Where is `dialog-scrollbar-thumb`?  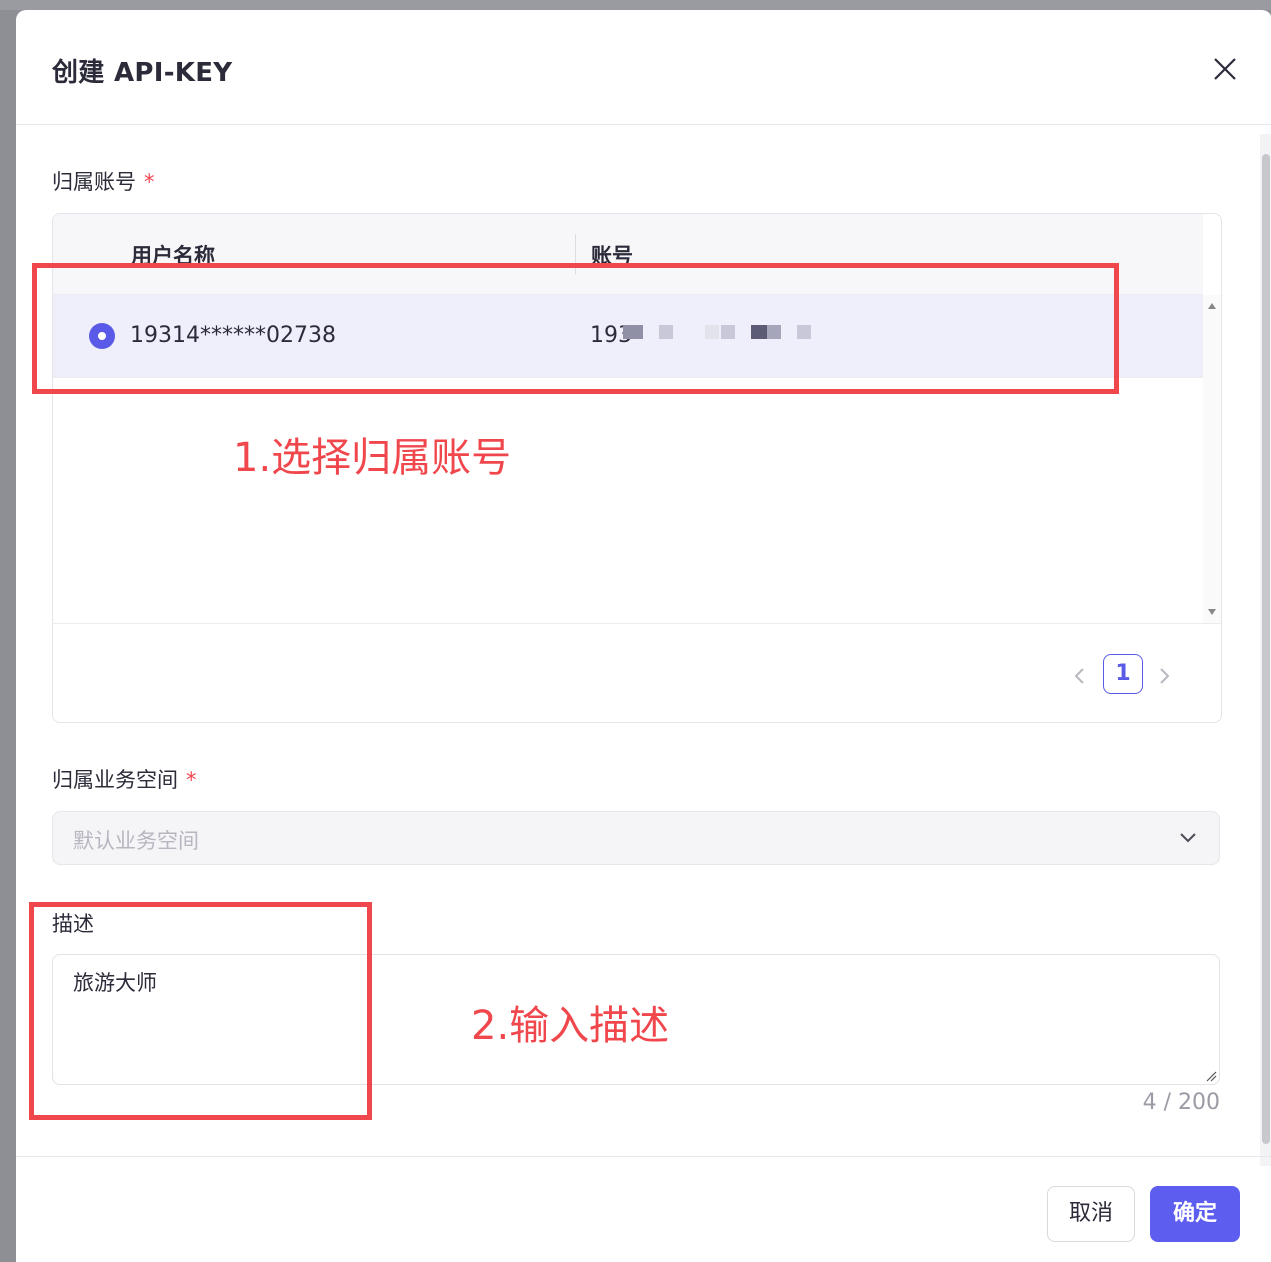 dialog-scrollbar-thumb is located at coordinates (1266, 649).